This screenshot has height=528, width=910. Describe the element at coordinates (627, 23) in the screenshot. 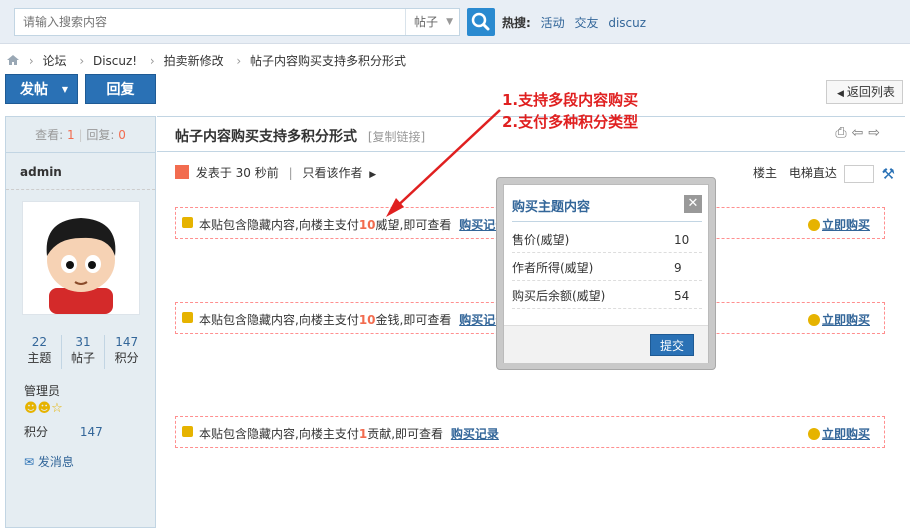

I see `hot-link-discuz: discuz` at that location.